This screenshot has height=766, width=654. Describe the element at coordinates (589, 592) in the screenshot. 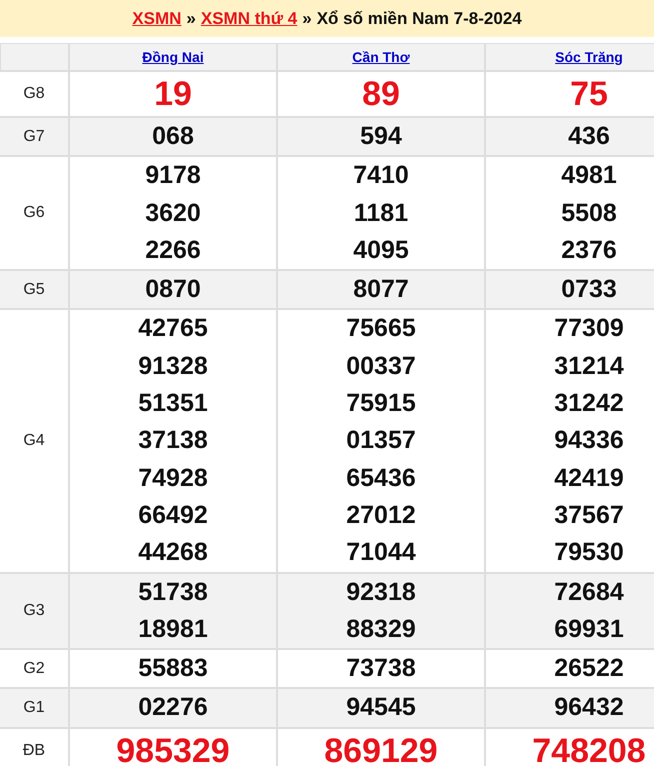

I see `result-number: 72684` at that location.